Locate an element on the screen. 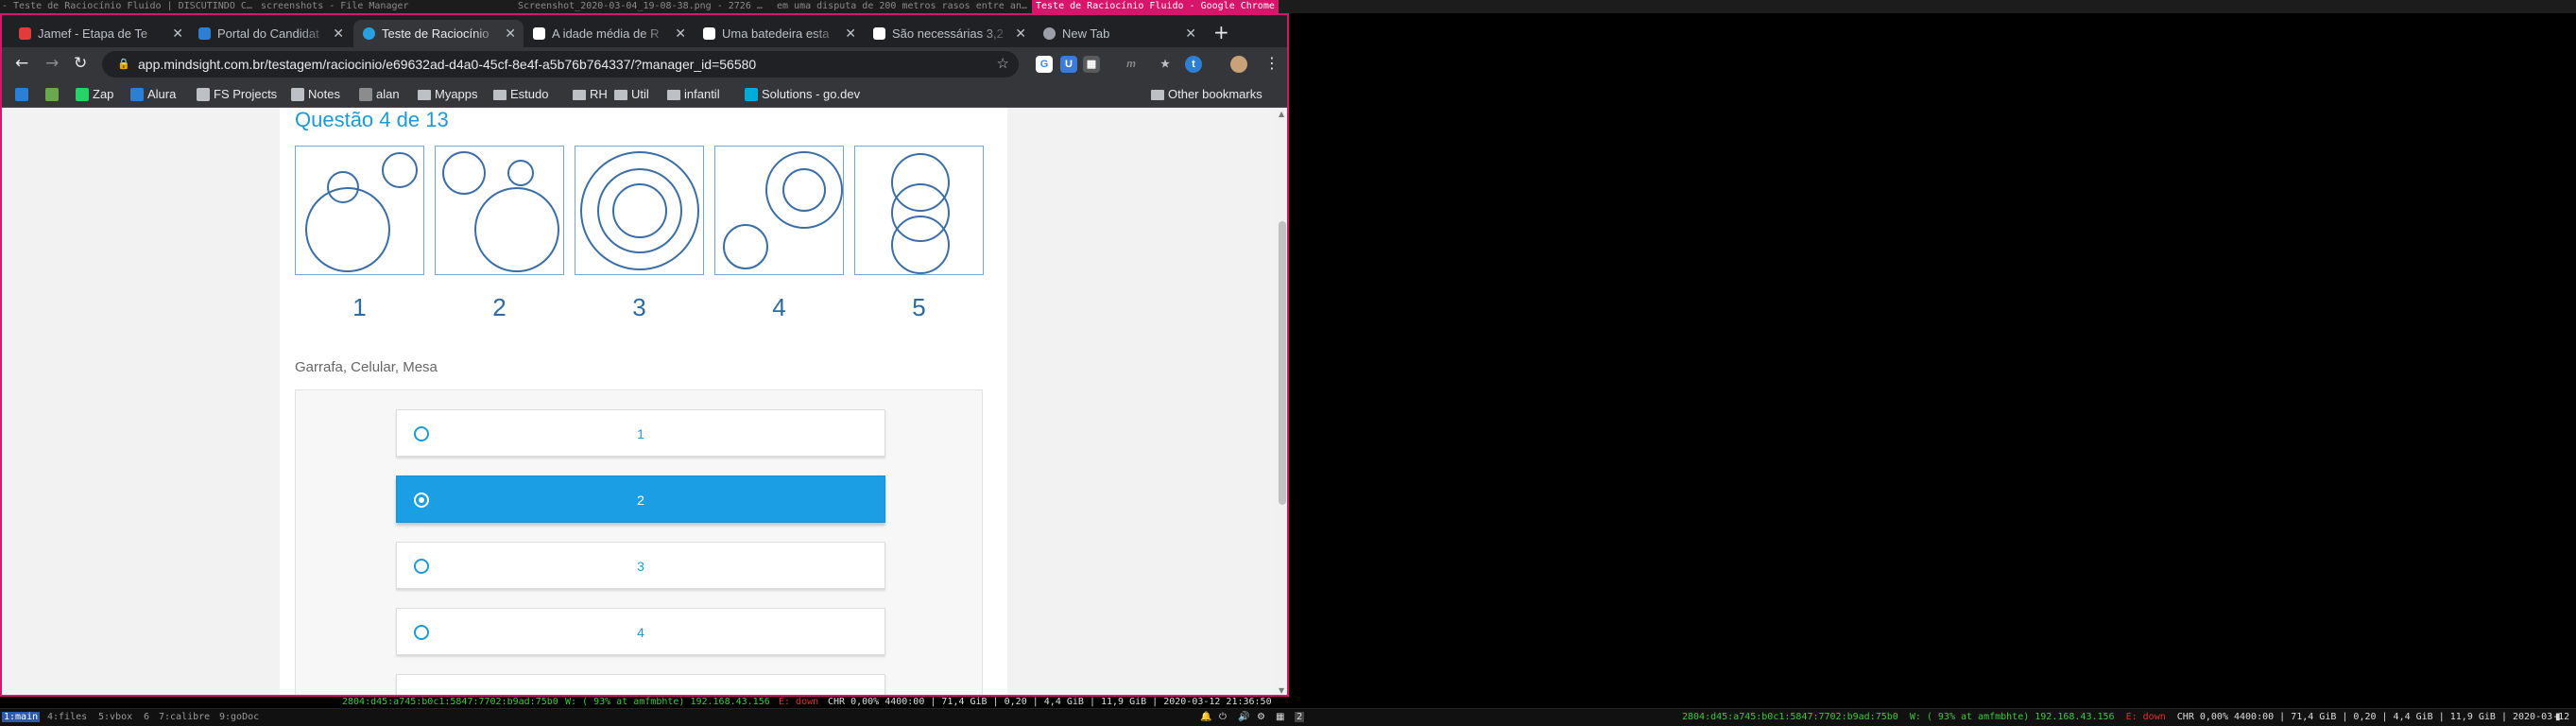  bookmark-label: Estudo is located at coordinates (529, 94).